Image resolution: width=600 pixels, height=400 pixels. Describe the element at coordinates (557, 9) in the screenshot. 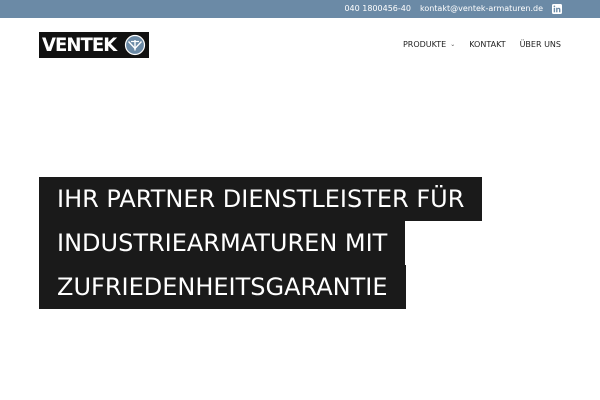

I see `linkedin-icon` at that location.